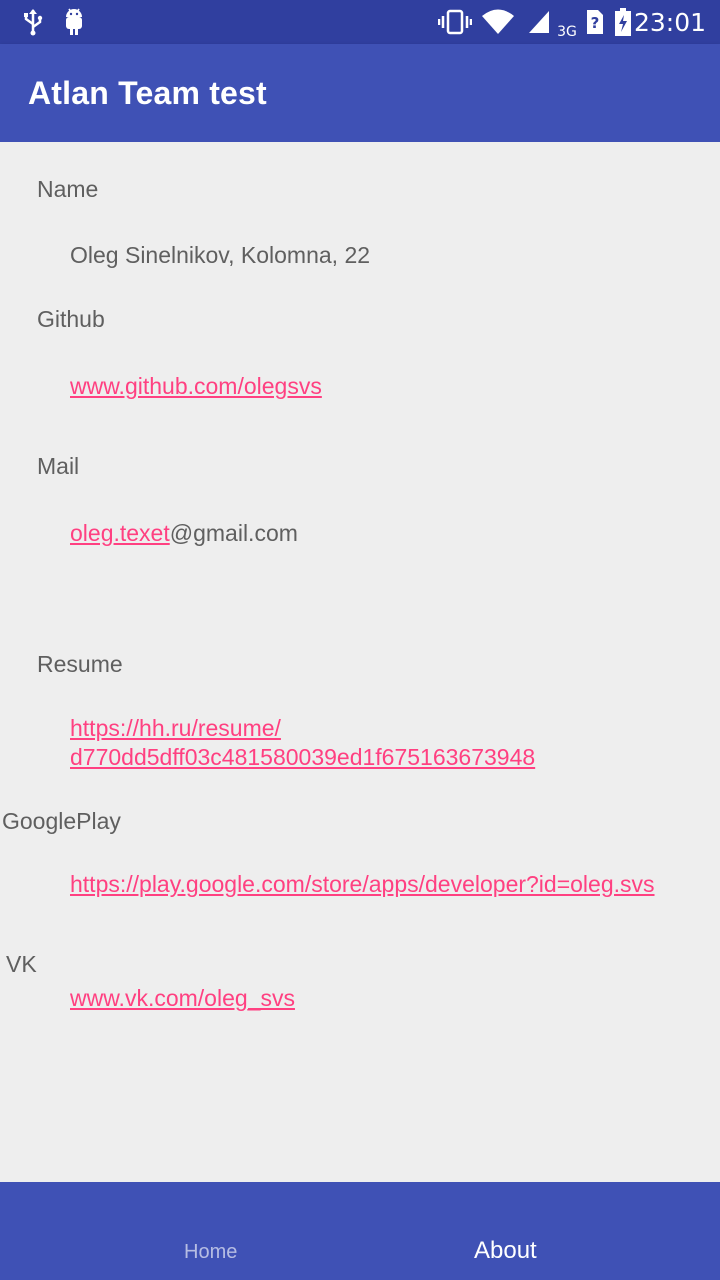  What do you see at coordinates (212, 1231) in the screenshot?
I see `nav-home-tab: Home` at bounding box center [212, 1231].